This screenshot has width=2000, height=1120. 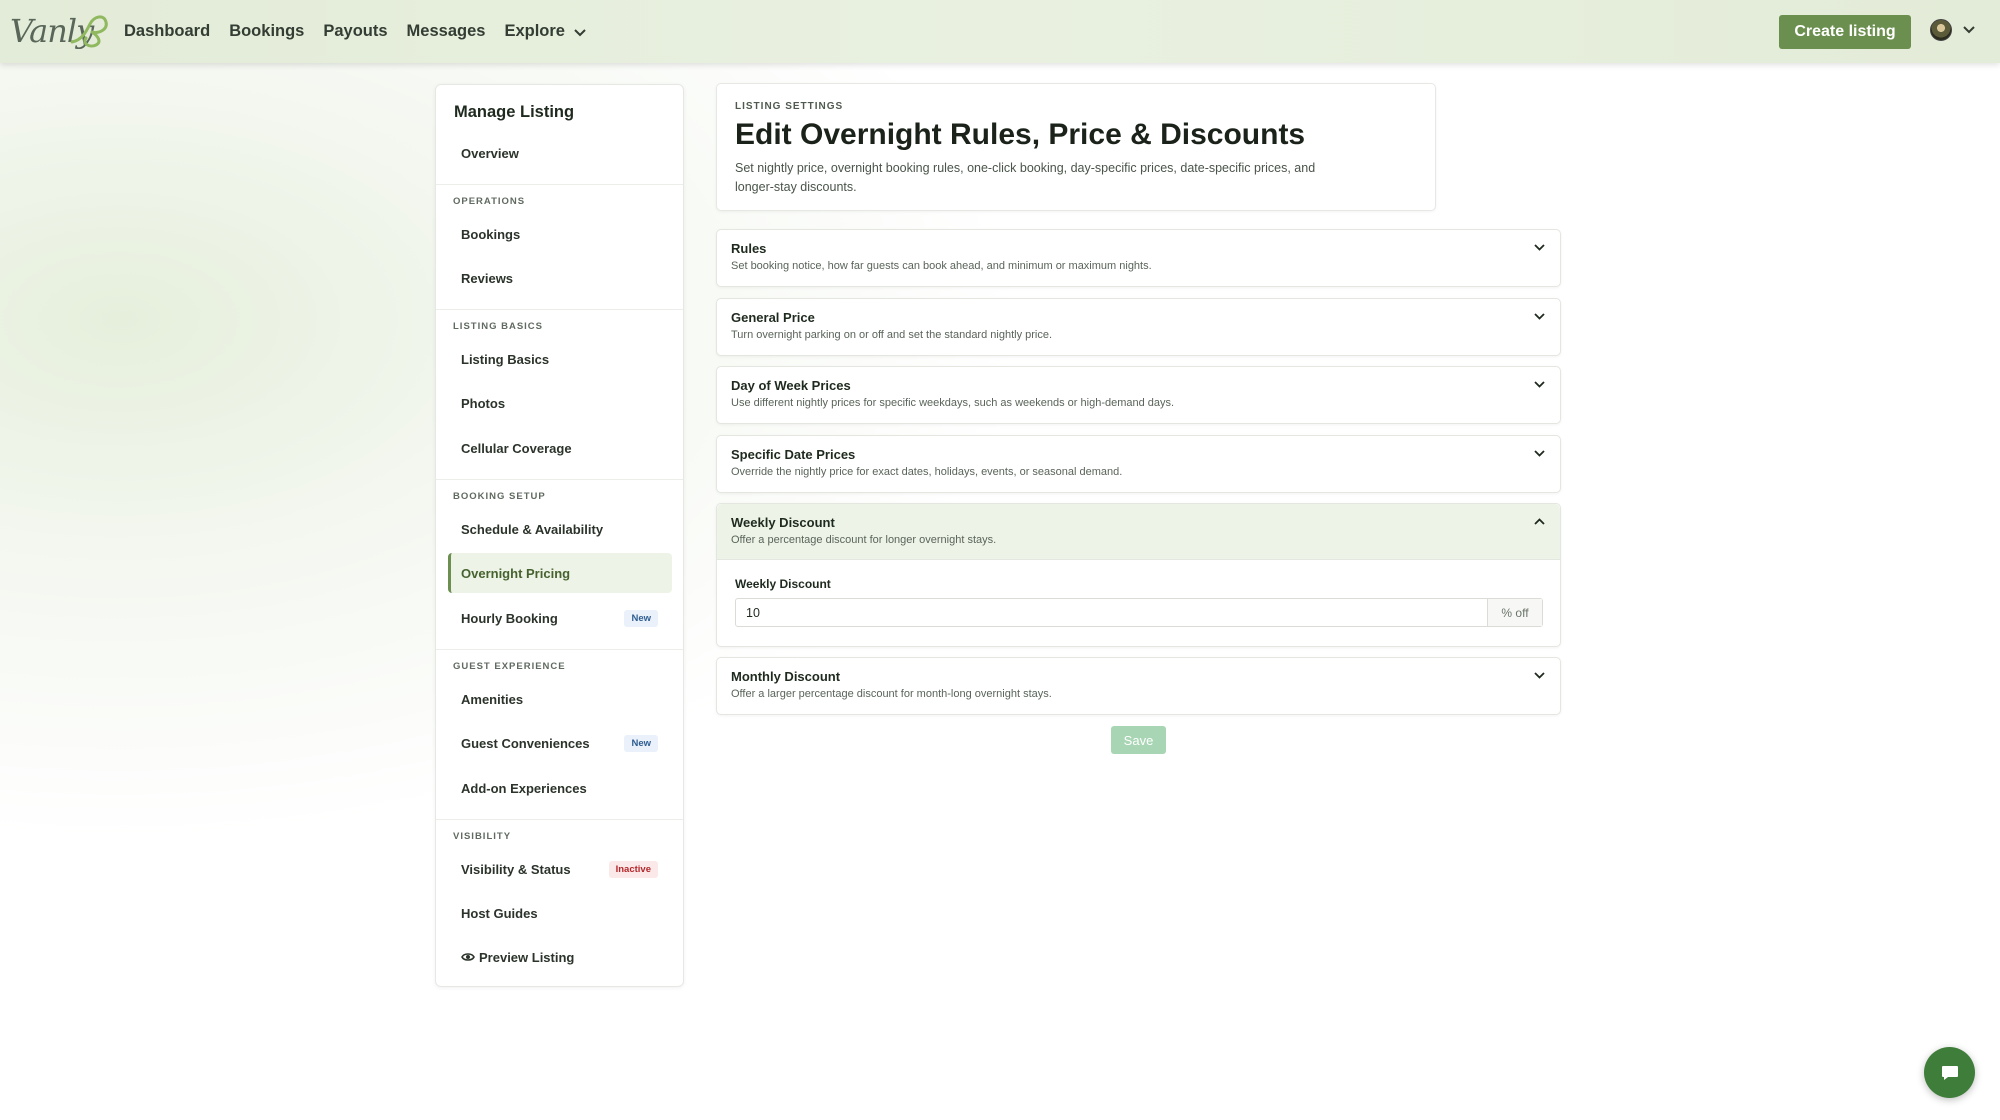 What do you see at coordinates (560, 913) in the screenshot?
I see `sidebar-item-host-guides: Host Guides` at bounding box center [560, 913].